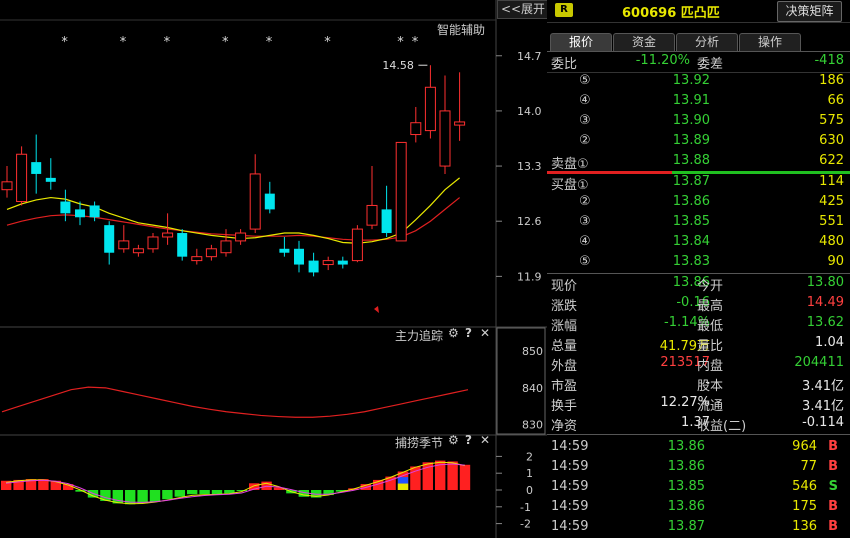  What do you see at coordinates (585, 100) in the screenshot?
I see `sell-level-label: ④` at bounding box center [585, 100].